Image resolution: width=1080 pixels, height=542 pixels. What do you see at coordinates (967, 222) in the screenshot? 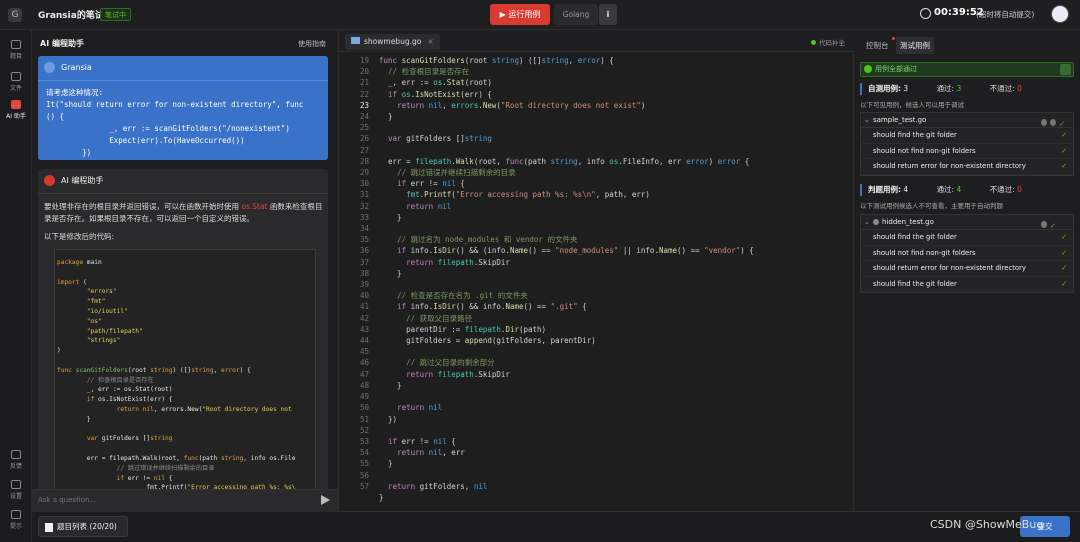
I see `suite-header: ⌄ hidden_test.go ✓` at bounding box center [967, 222].